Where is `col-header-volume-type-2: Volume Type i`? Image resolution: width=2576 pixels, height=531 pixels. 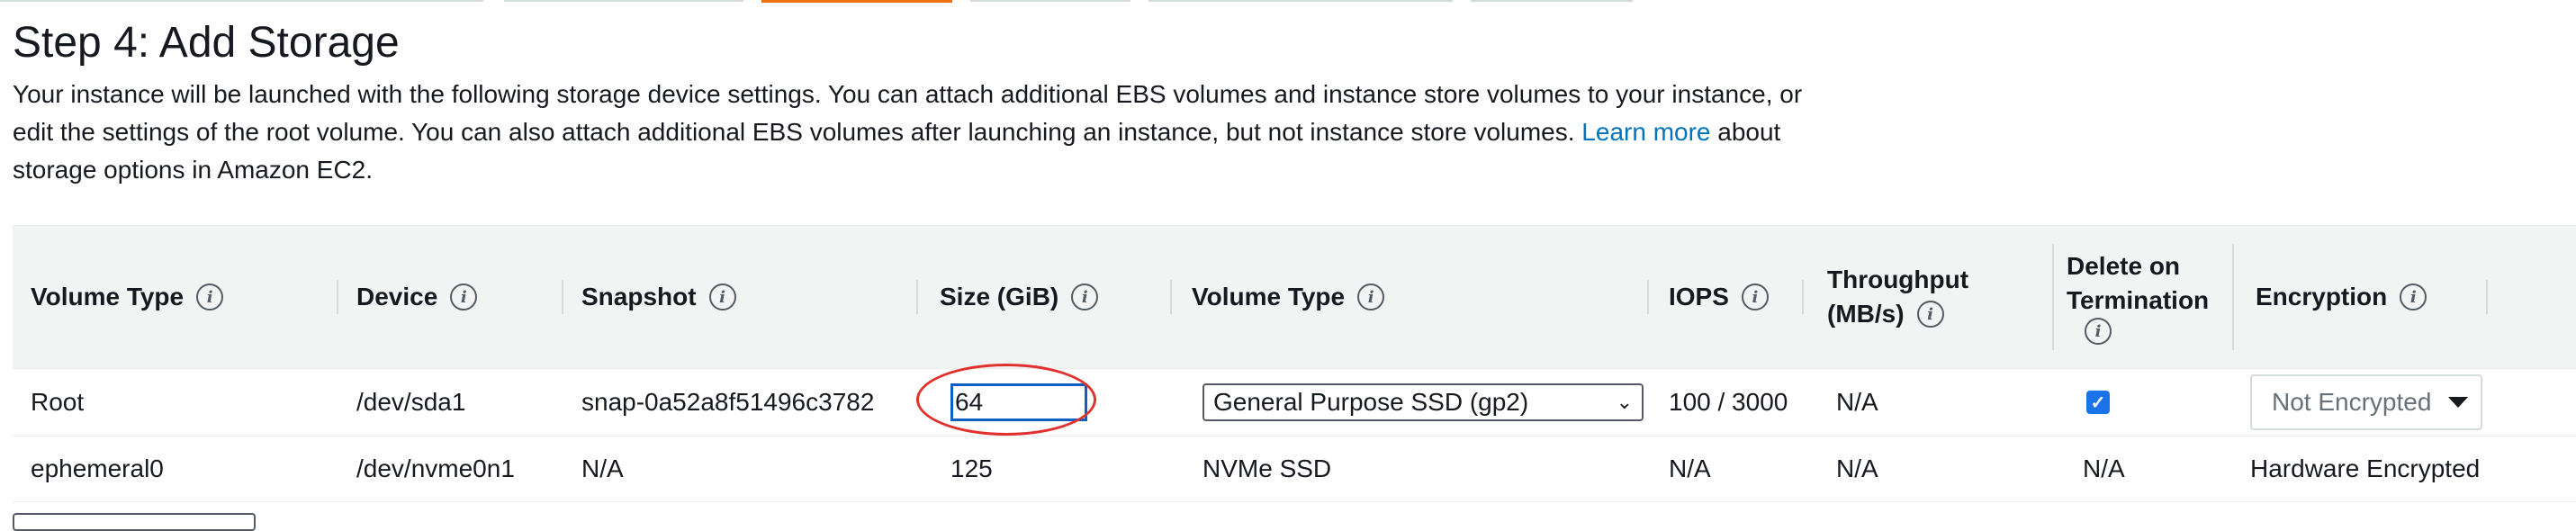
col-header-volume-type-2: Volume Type i is located at coordinates (1417, 297).